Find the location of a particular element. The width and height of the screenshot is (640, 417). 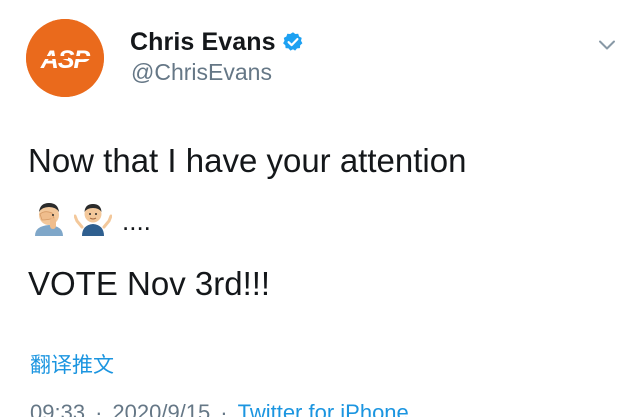

name-row: Chris Evans is located at coordinates (217, 42).